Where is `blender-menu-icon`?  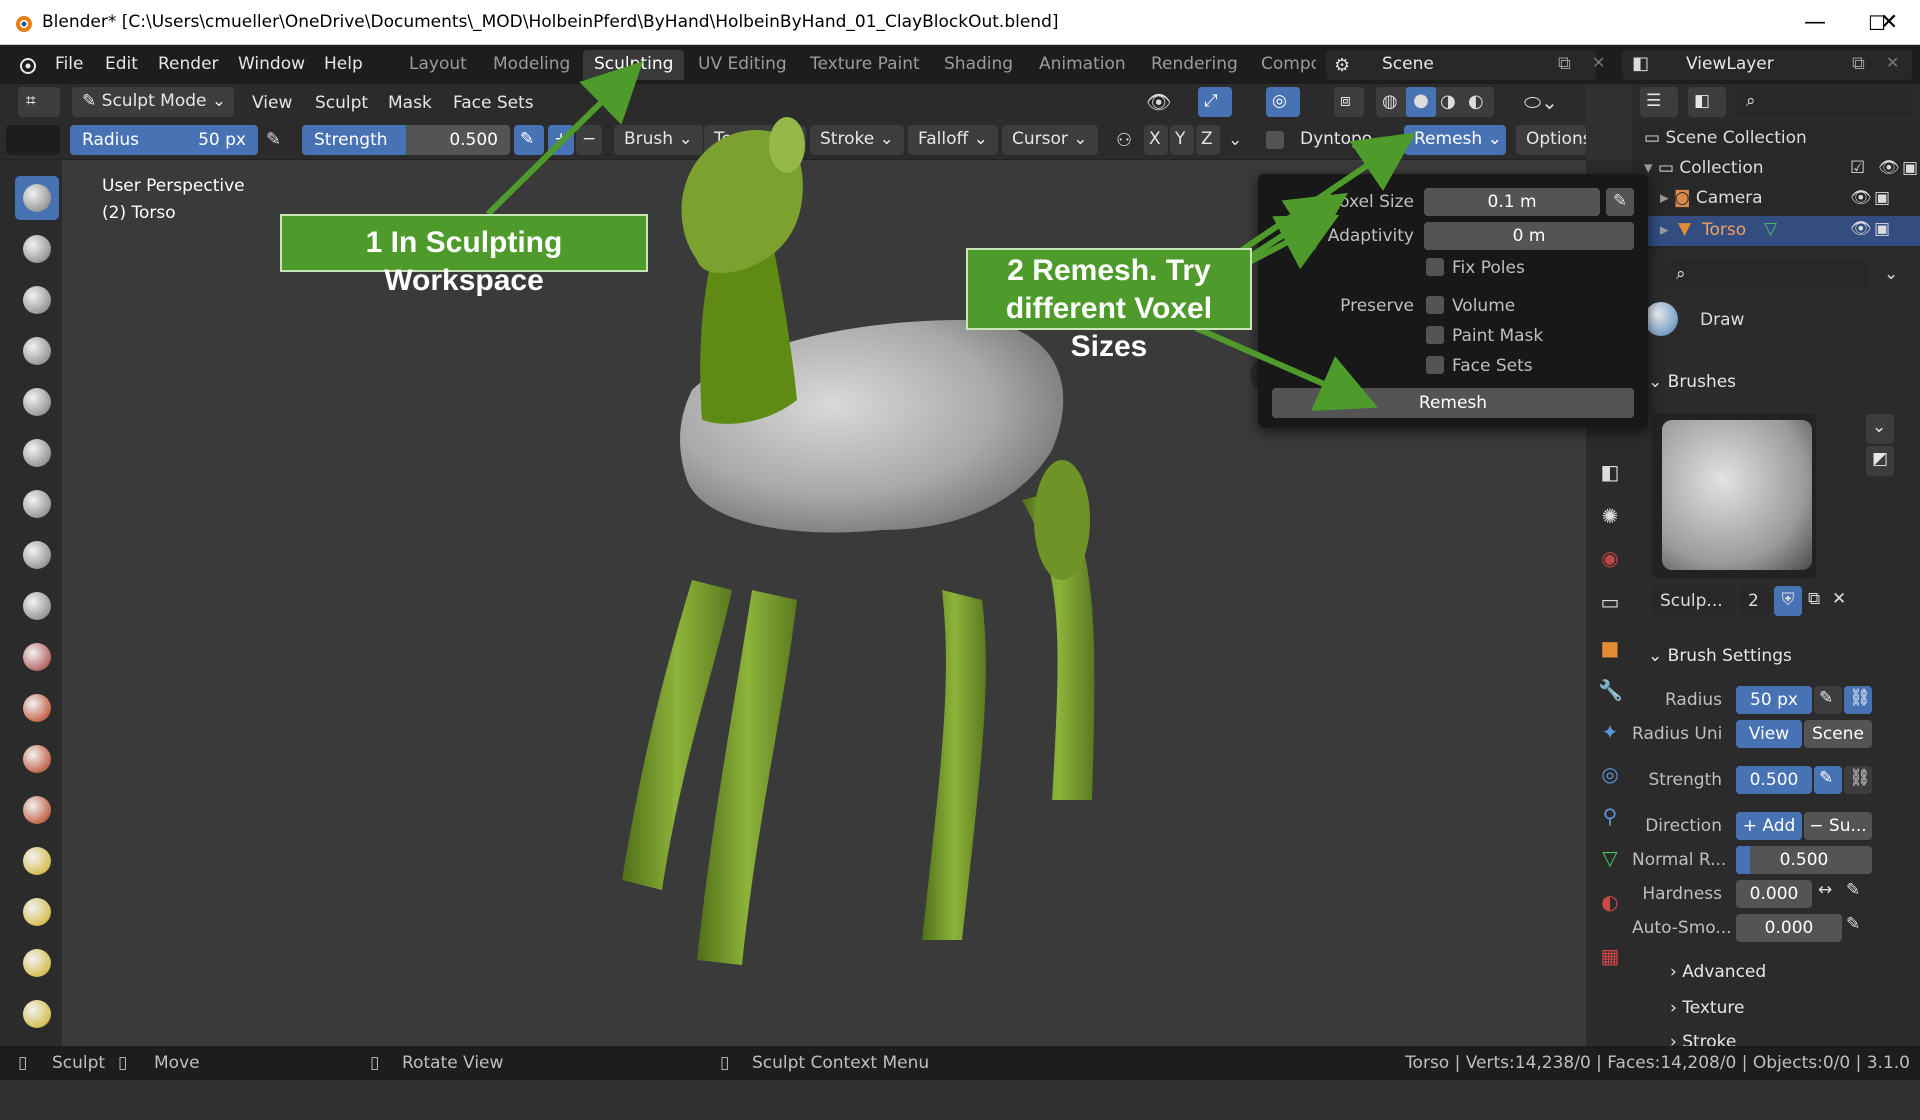 blender-menu-icon is located at coordinates (27, 65).